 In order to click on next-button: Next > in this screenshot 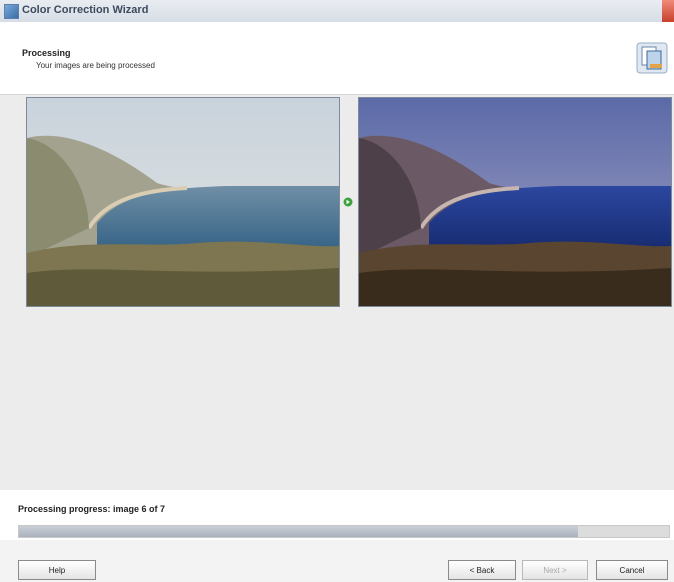, I will do `click(555, 570)`.